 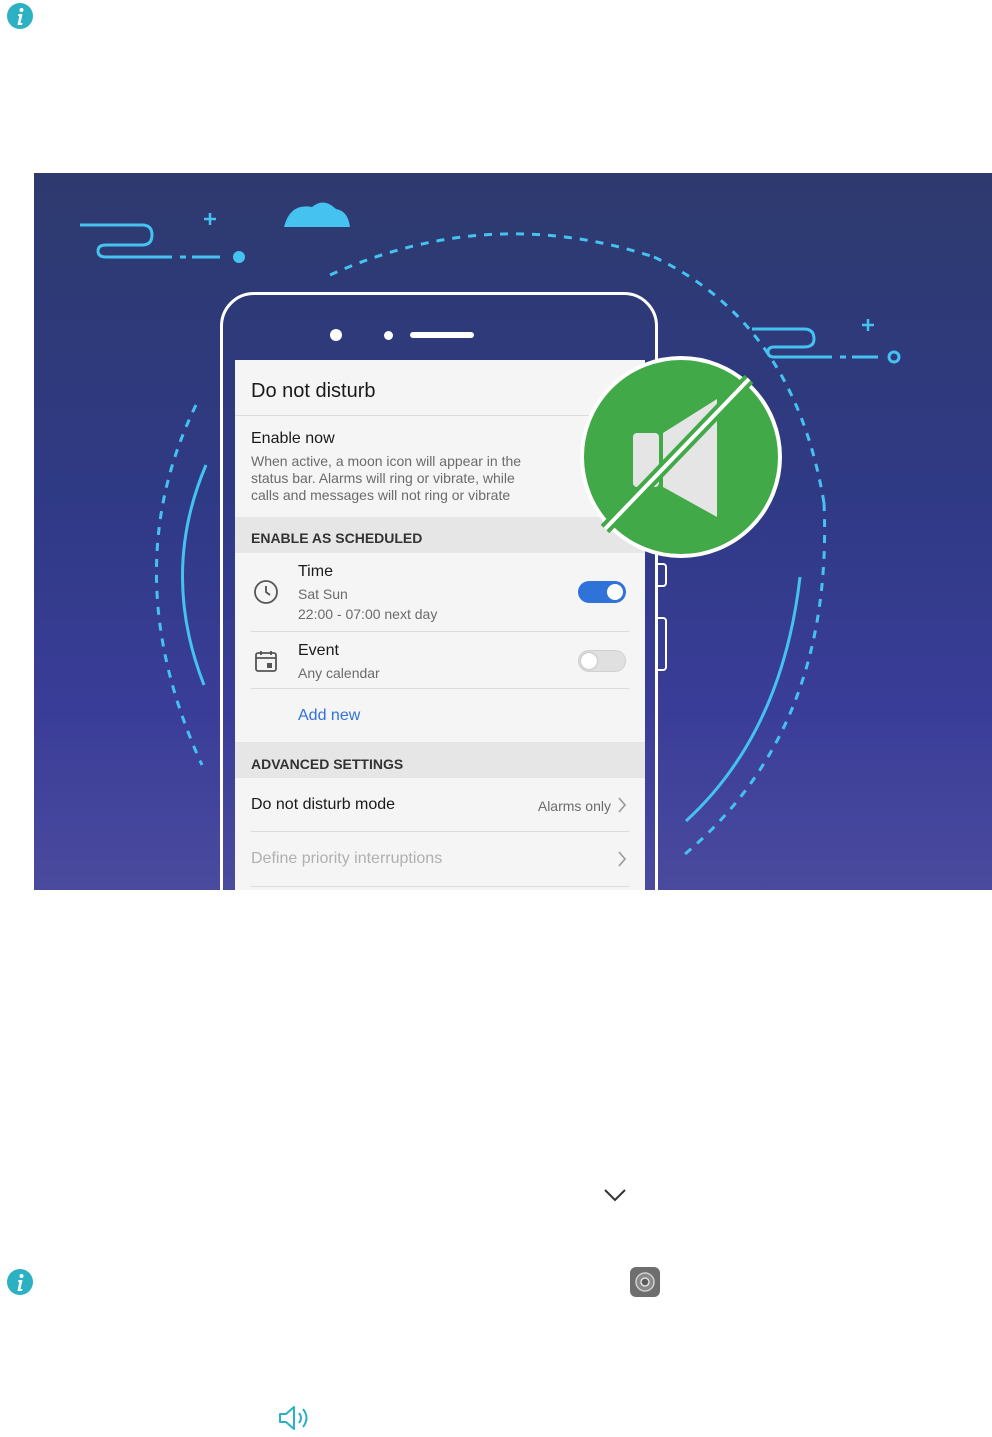 What do you see at coordinates (602, 592) in the screenshot?
I see `time-toggle` at bounding box center [602, 592].